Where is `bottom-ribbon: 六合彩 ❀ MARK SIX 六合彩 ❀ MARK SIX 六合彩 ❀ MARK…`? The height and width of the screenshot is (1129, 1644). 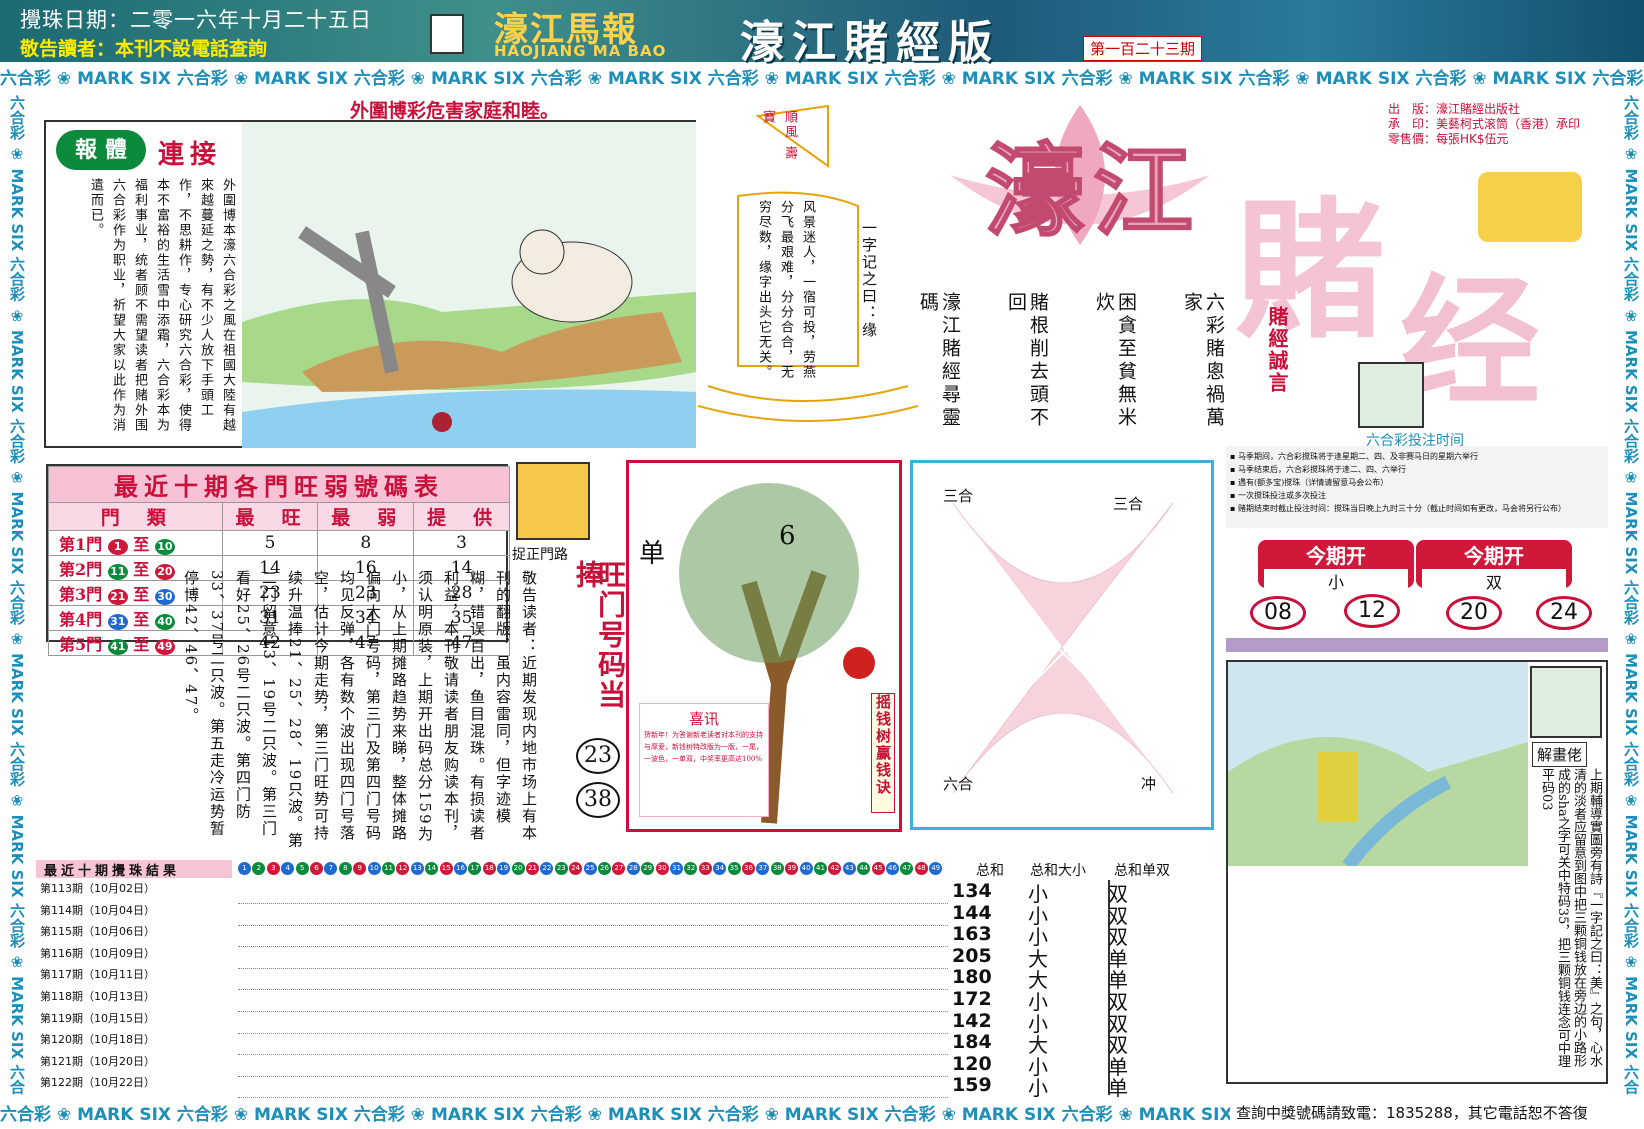 bottom-ribbon: 六合彩 ❀ MARK SIX 六合彩 ❀ MARK SIX 六合彩 ❀ MARK… is located at coordinates (615, 1115).